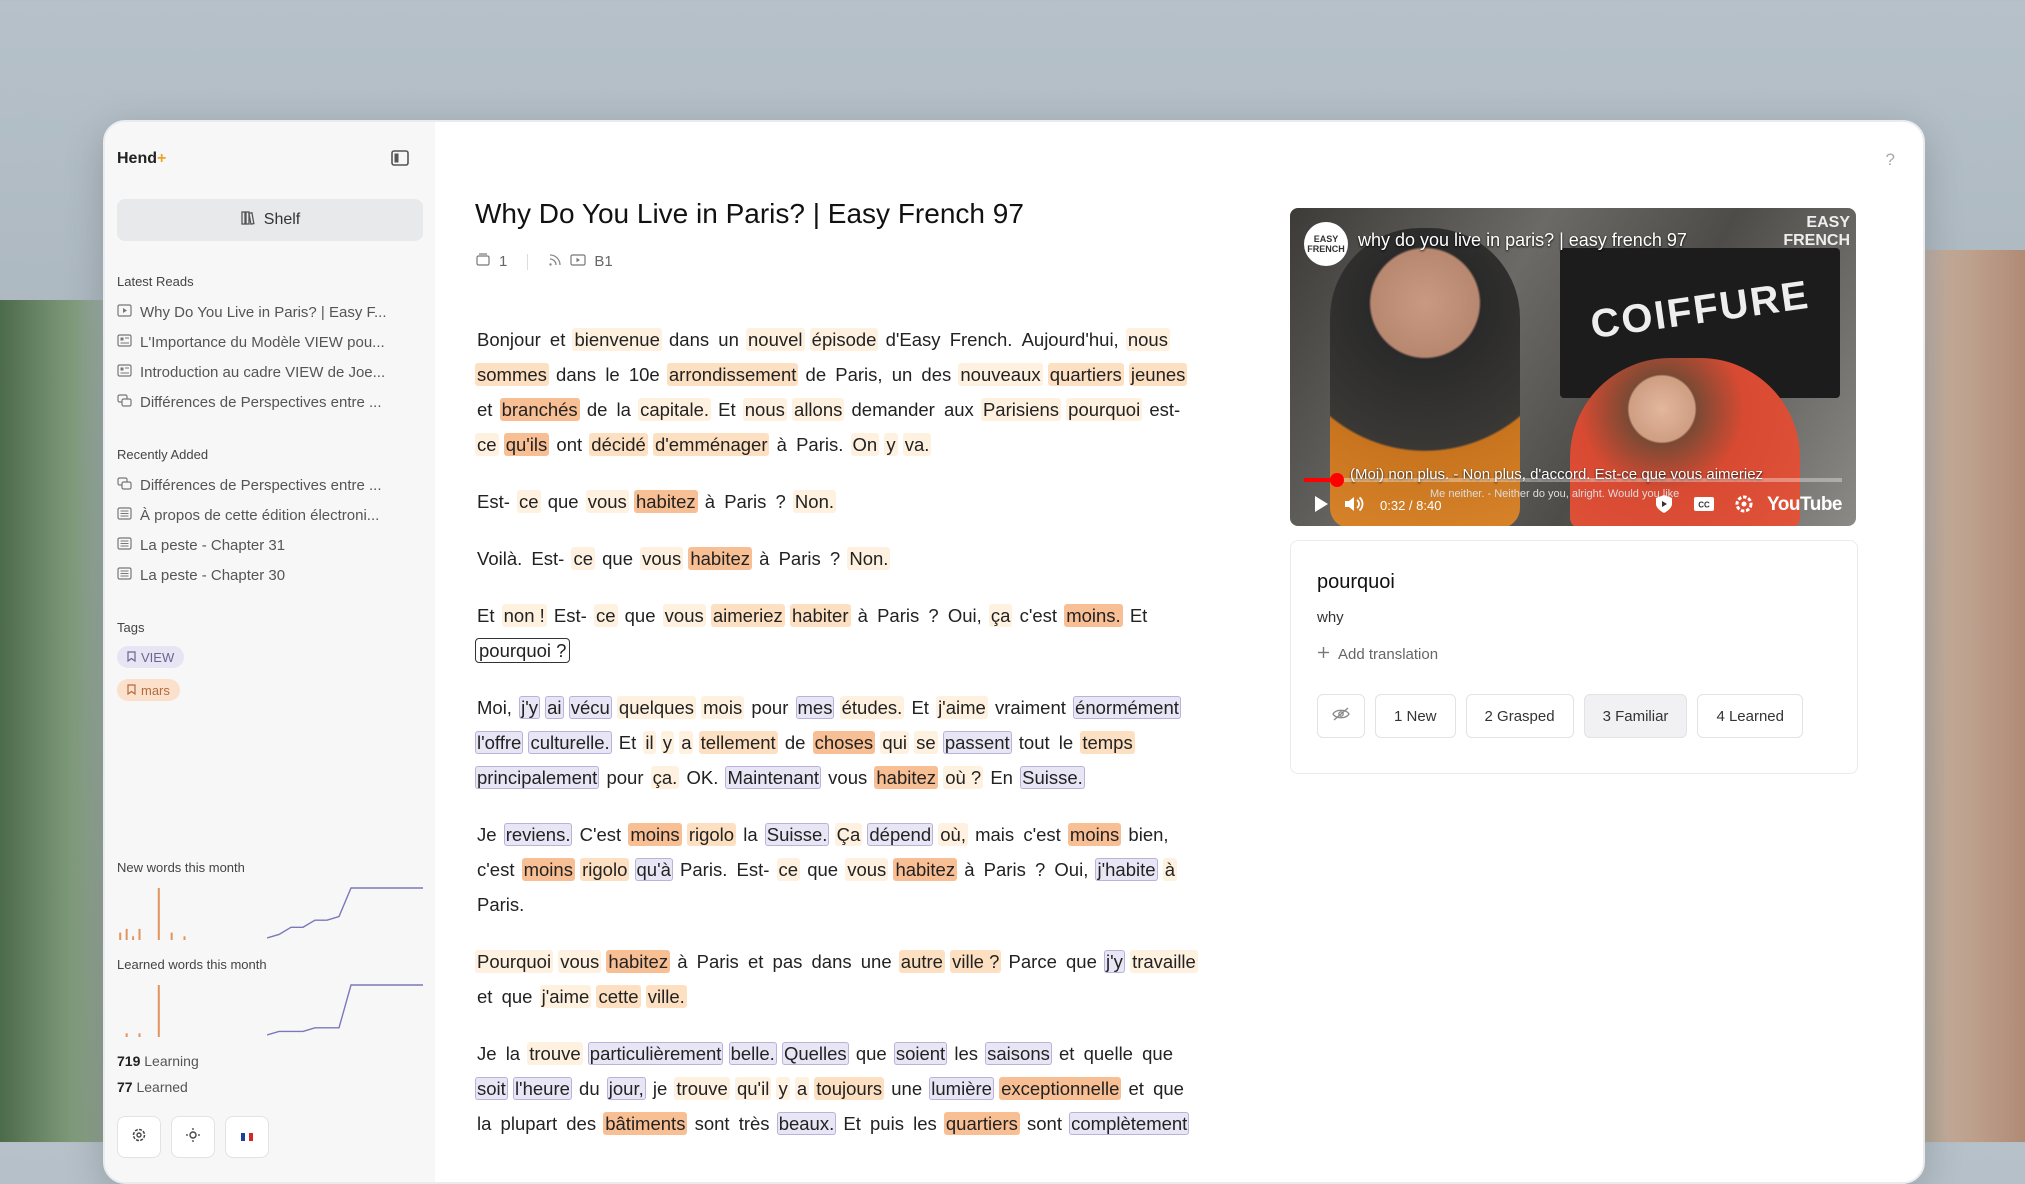 The image size is (2025, 1184). I want to click on video-settings-button, so click(1744, 505).